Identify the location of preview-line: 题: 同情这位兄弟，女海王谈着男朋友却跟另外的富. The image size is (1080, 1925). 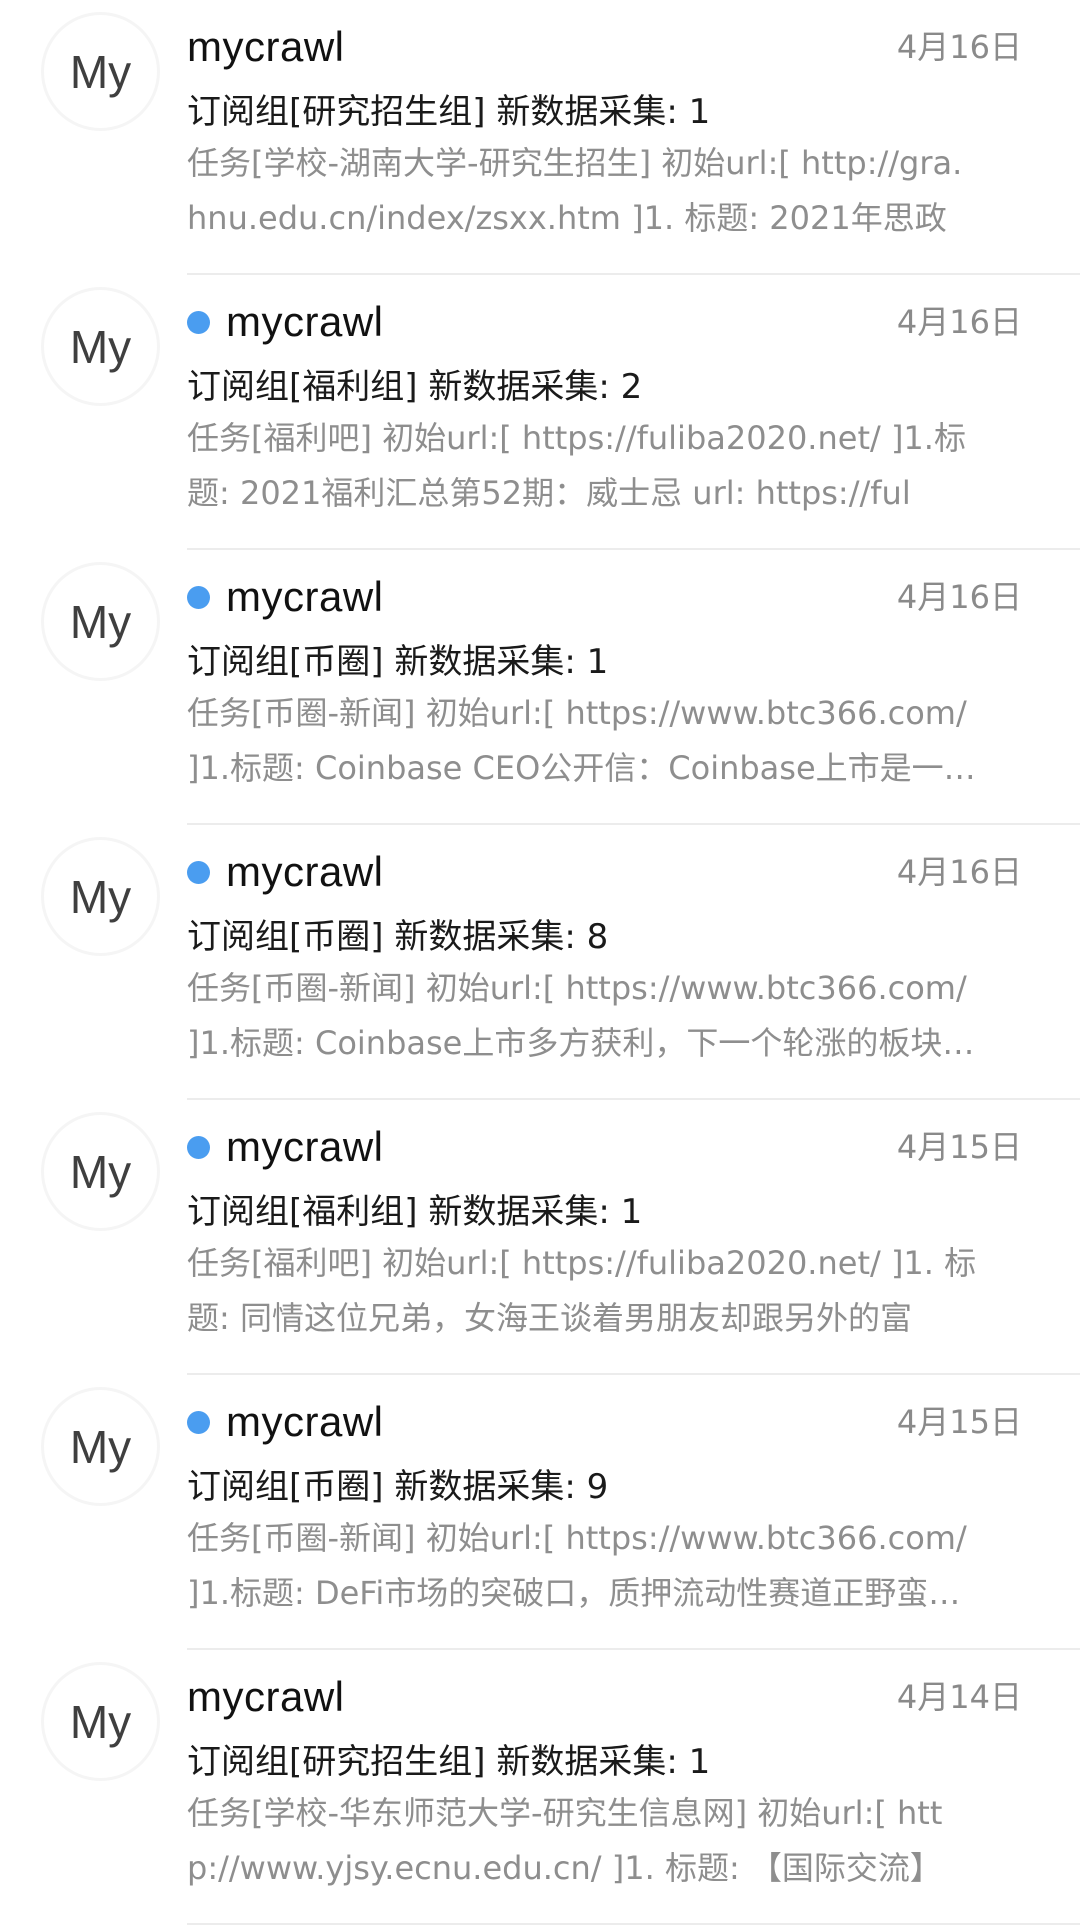
(549, 1318).